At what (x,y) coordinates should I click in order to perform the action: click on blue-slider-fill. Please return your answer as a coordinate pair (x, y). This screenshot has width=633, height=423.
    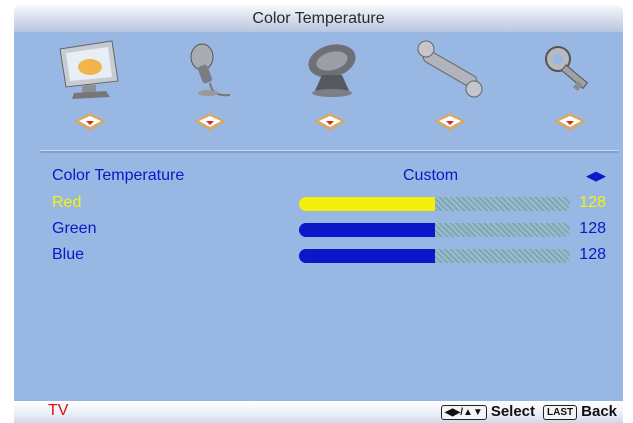
    Looking at the image, I should click on (367, 256).